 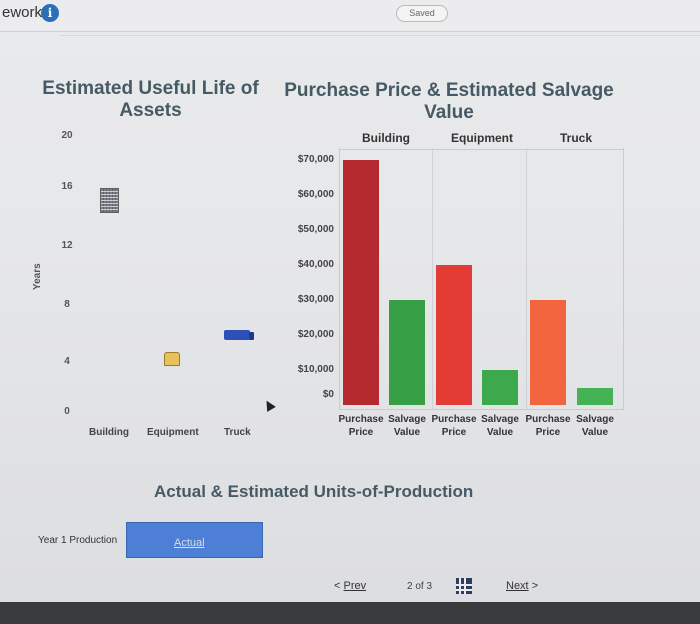 What do you see at coordinates (576, 138) in the screenshot?
I see `group-head-truck: Truck` at bounding box center [576, 138].